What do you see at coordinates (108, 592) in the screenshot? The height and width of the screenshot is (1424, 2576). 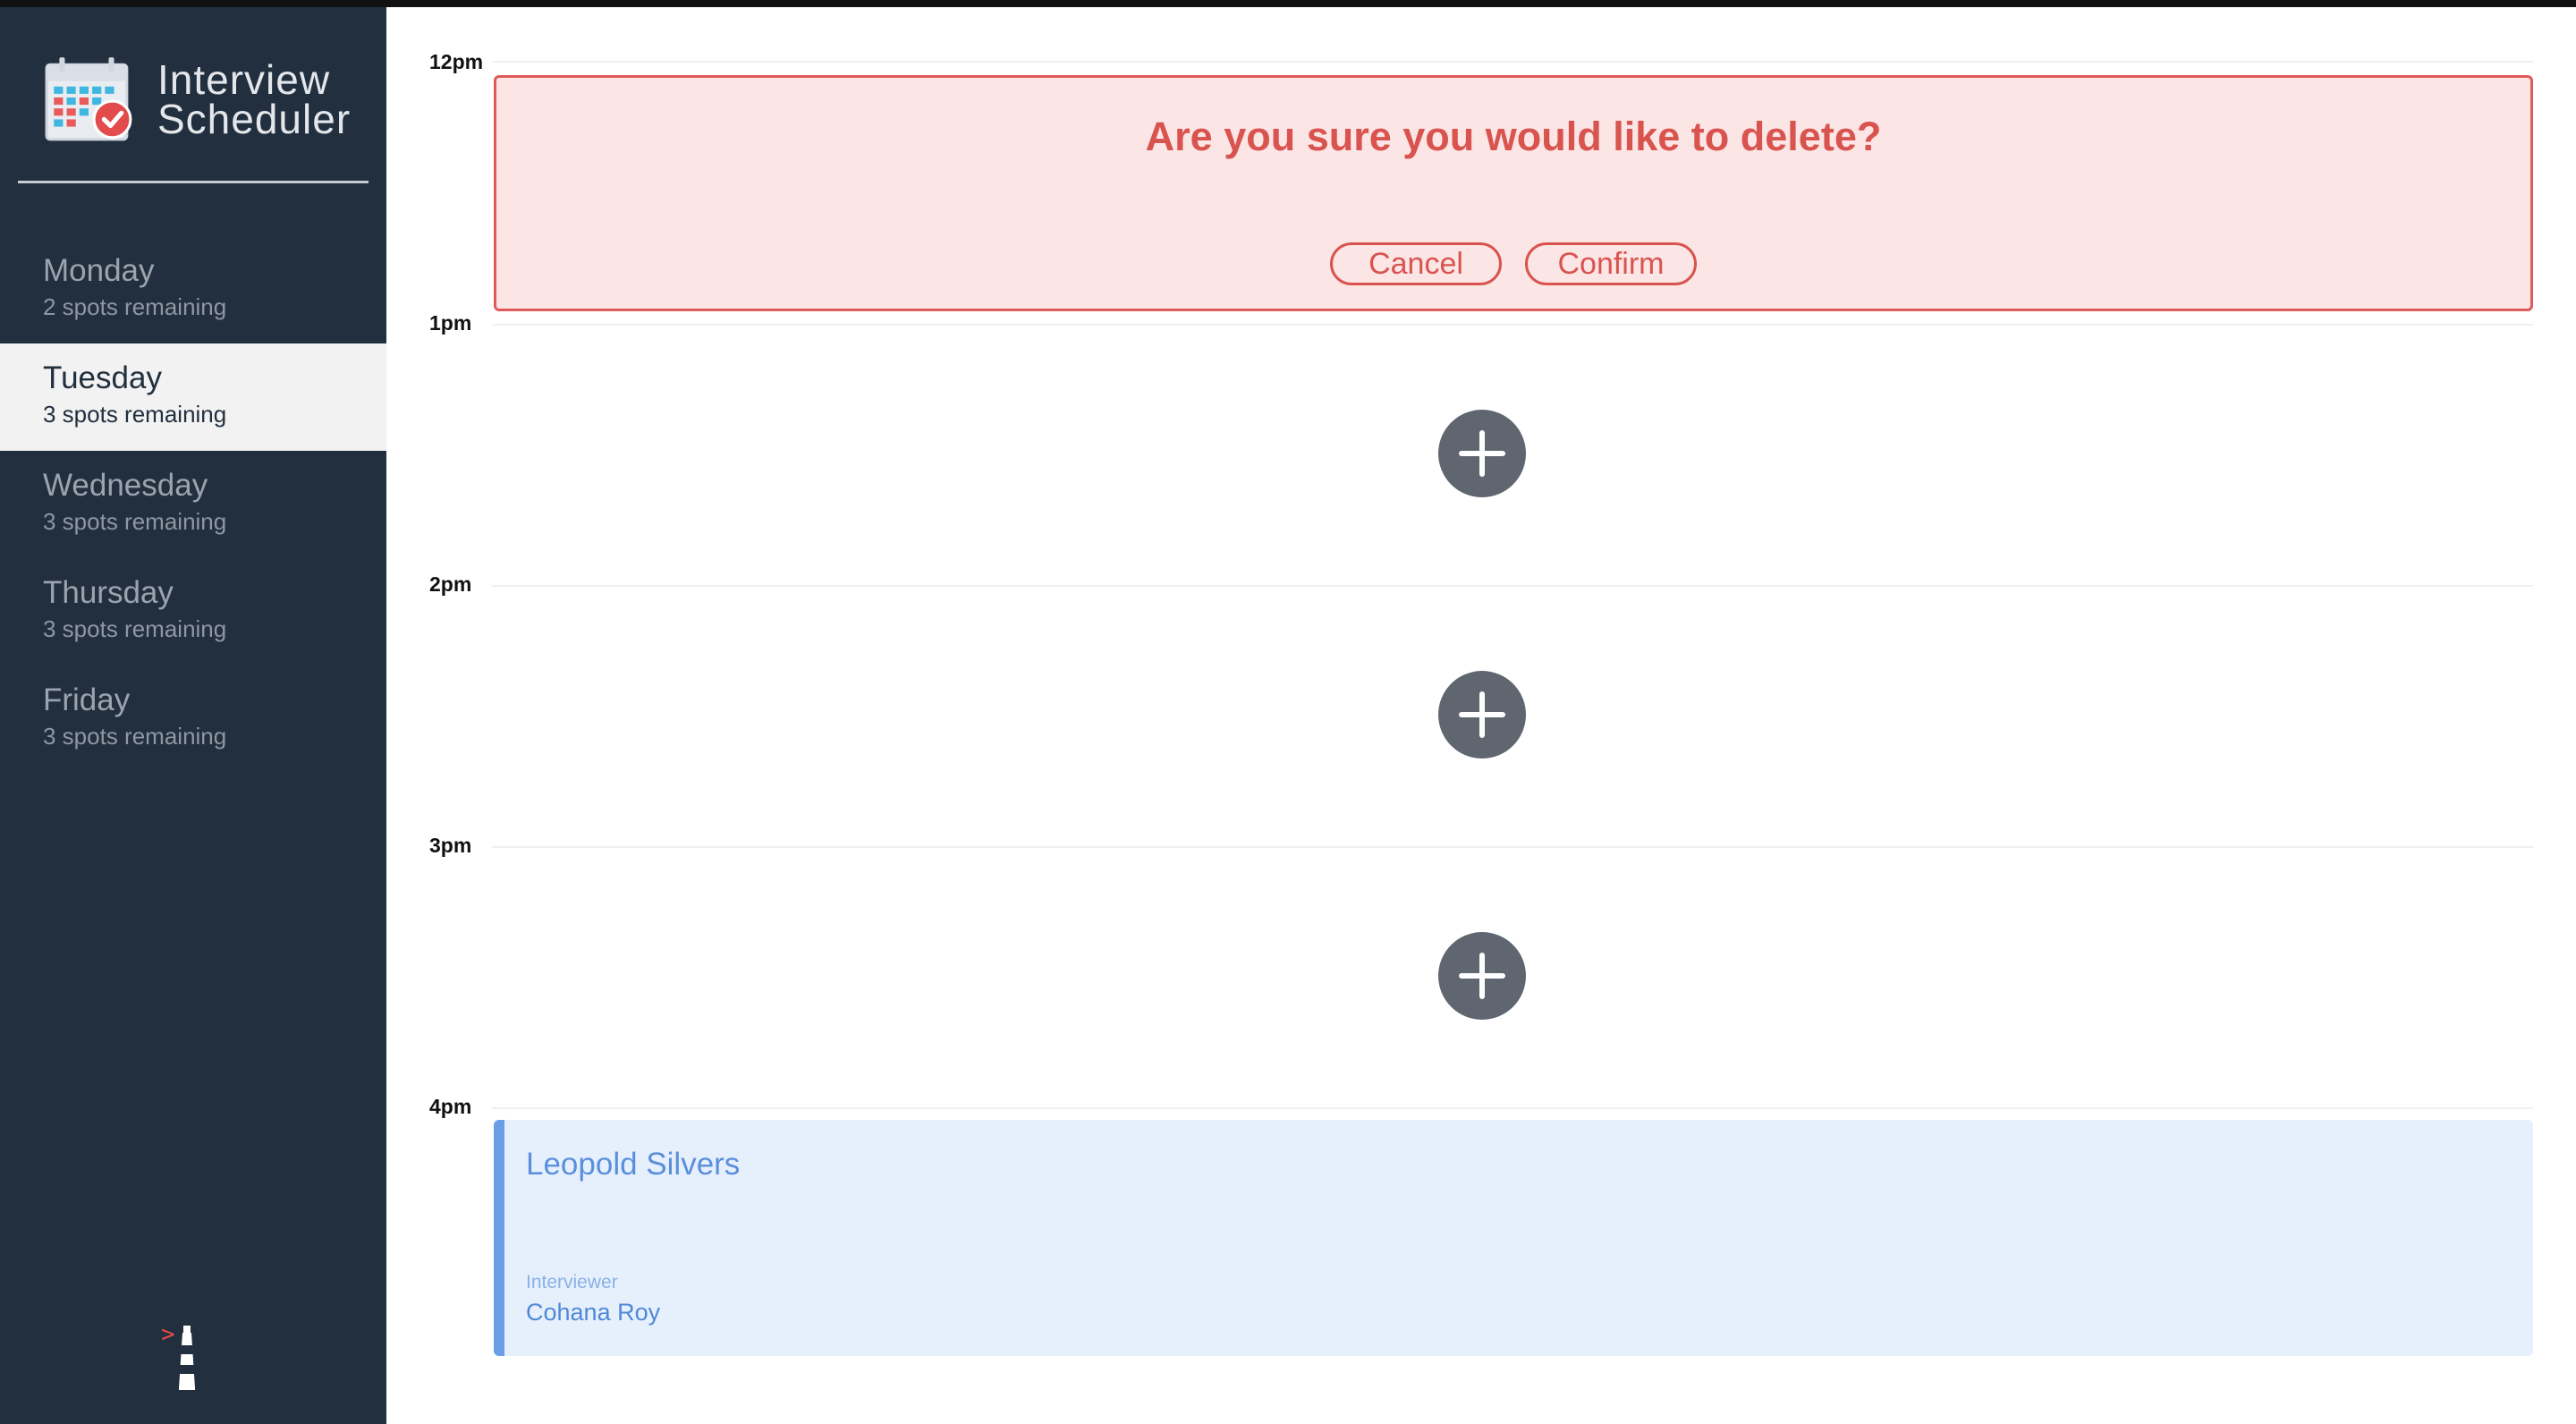 I see `day-name: Thursday` at bounding box center [108, 592].